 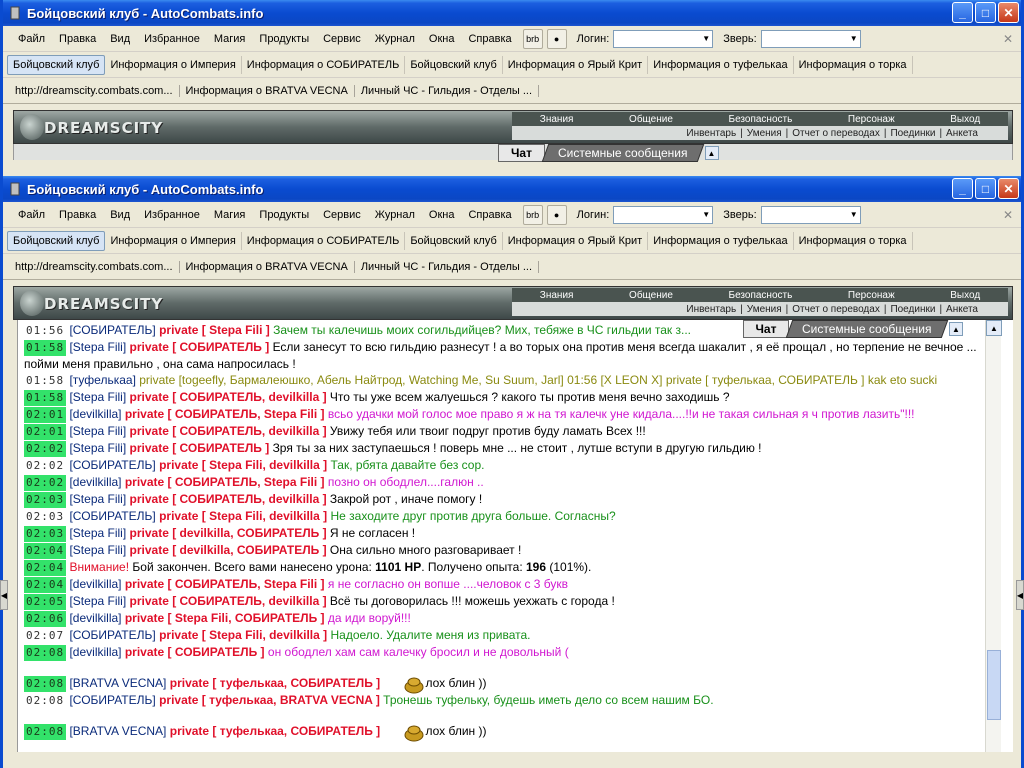 I want to click on nav-character: Персонаж, so click(x=871, y=119).